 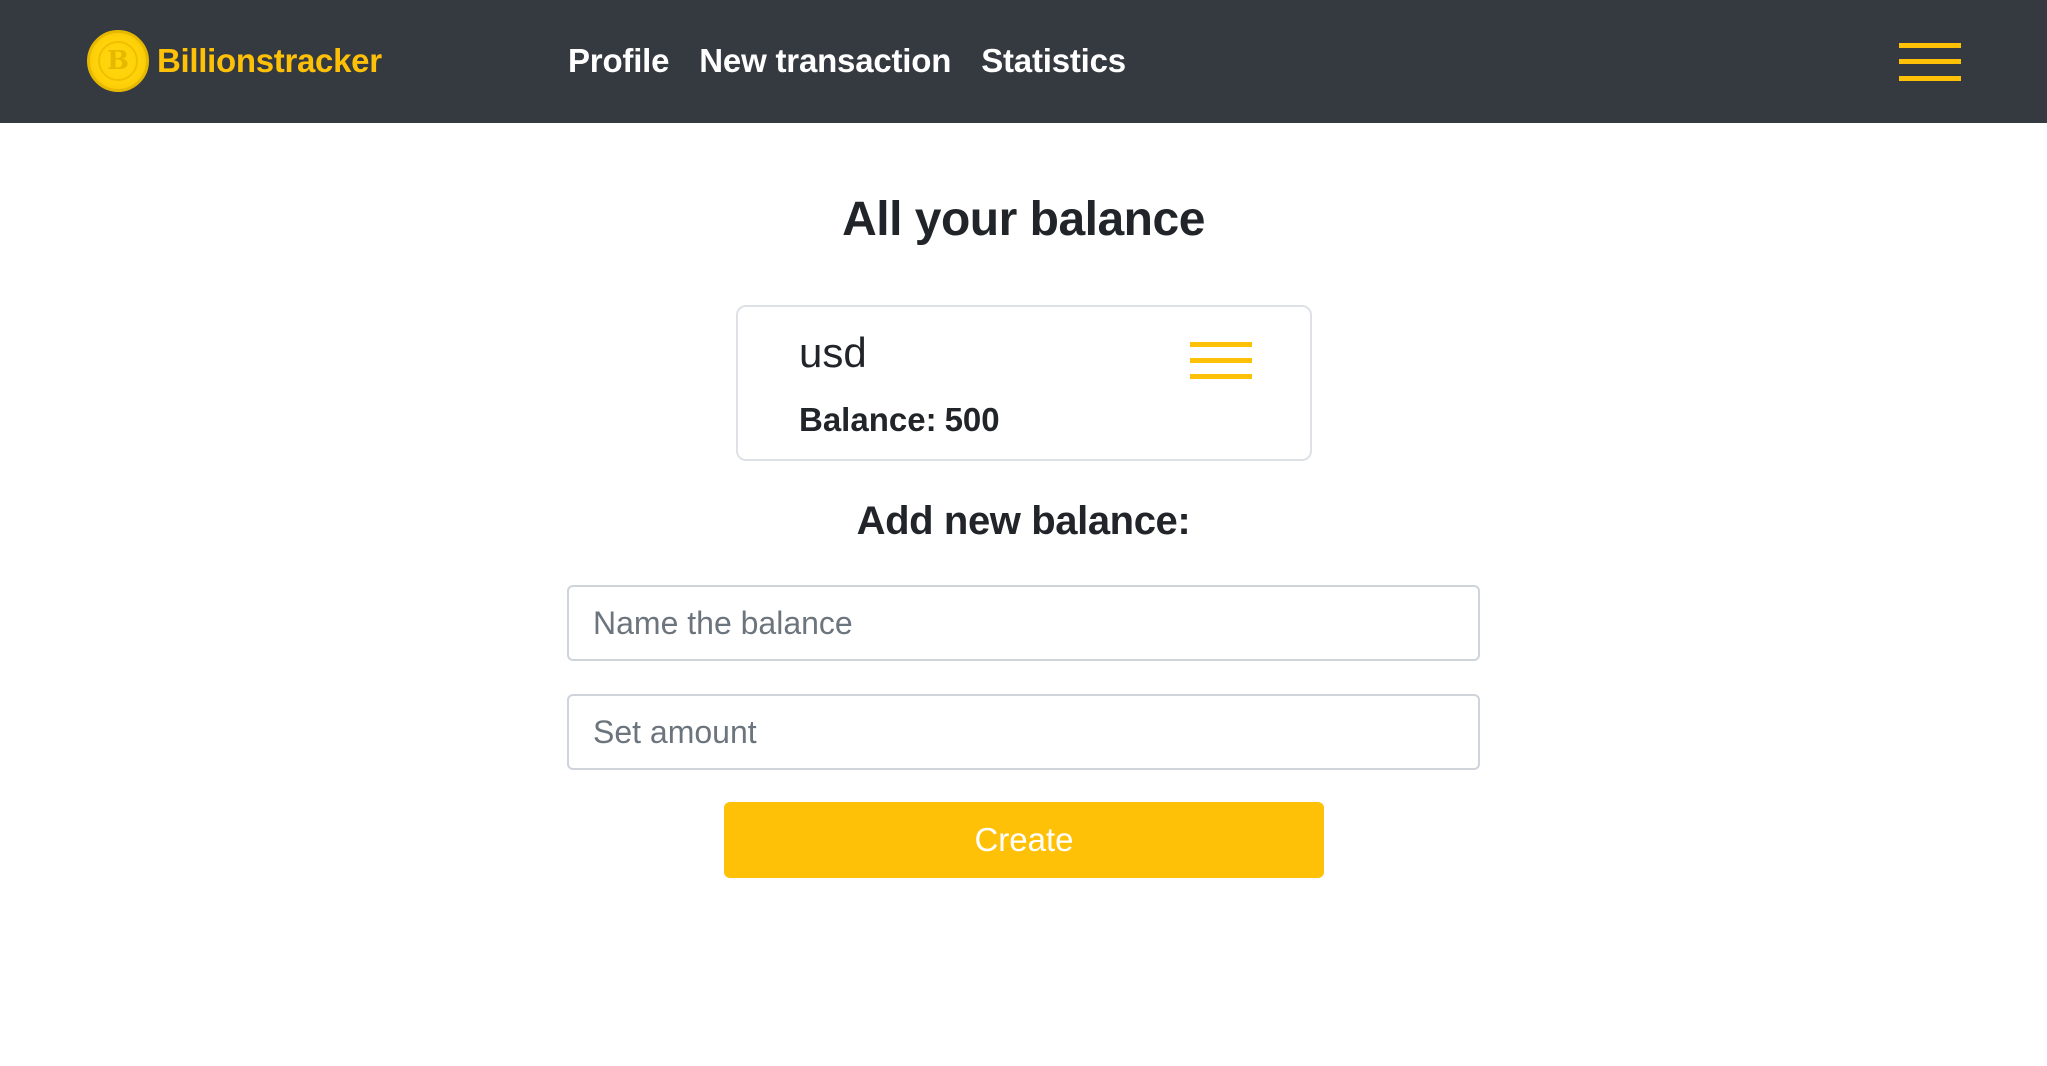 What do you see at coordinates (1023, 219) in the screenshot?
I see `page-title: All your balance` at bounding box center [1023, 219].